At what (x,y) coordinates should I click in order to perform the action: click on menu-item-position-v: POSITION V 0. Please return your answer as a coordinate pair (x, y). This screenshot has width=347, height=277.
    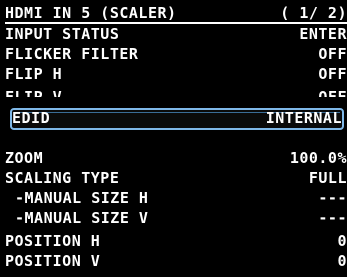
    Looking at the image, I should click on (176, 261).